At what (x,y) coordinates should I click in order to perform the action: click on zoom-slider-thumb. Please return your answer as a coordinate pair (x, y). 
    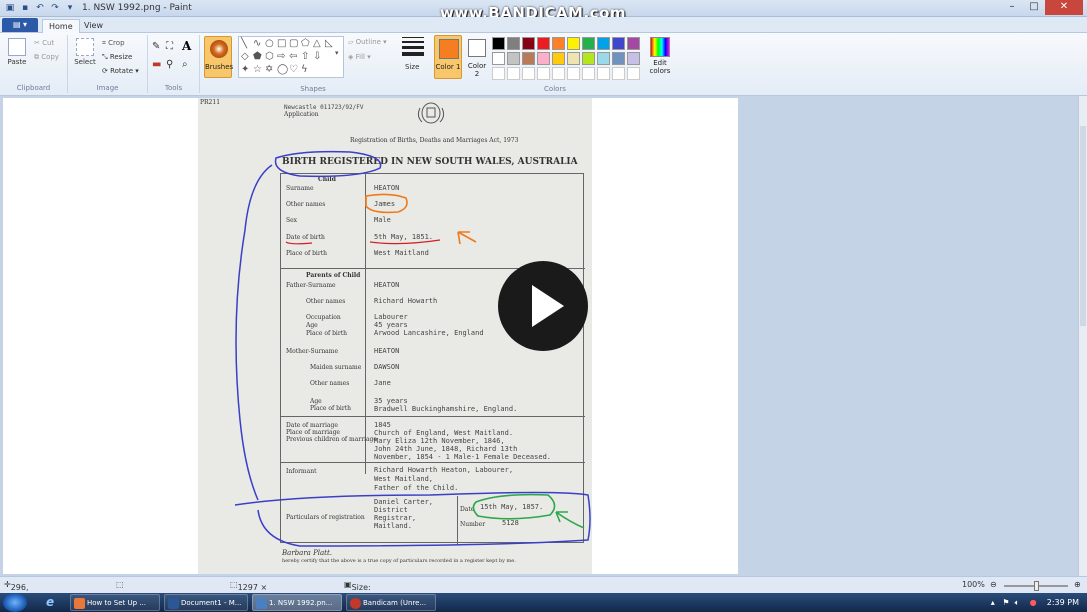
    Looking at the image, I should click on (1036, 586).